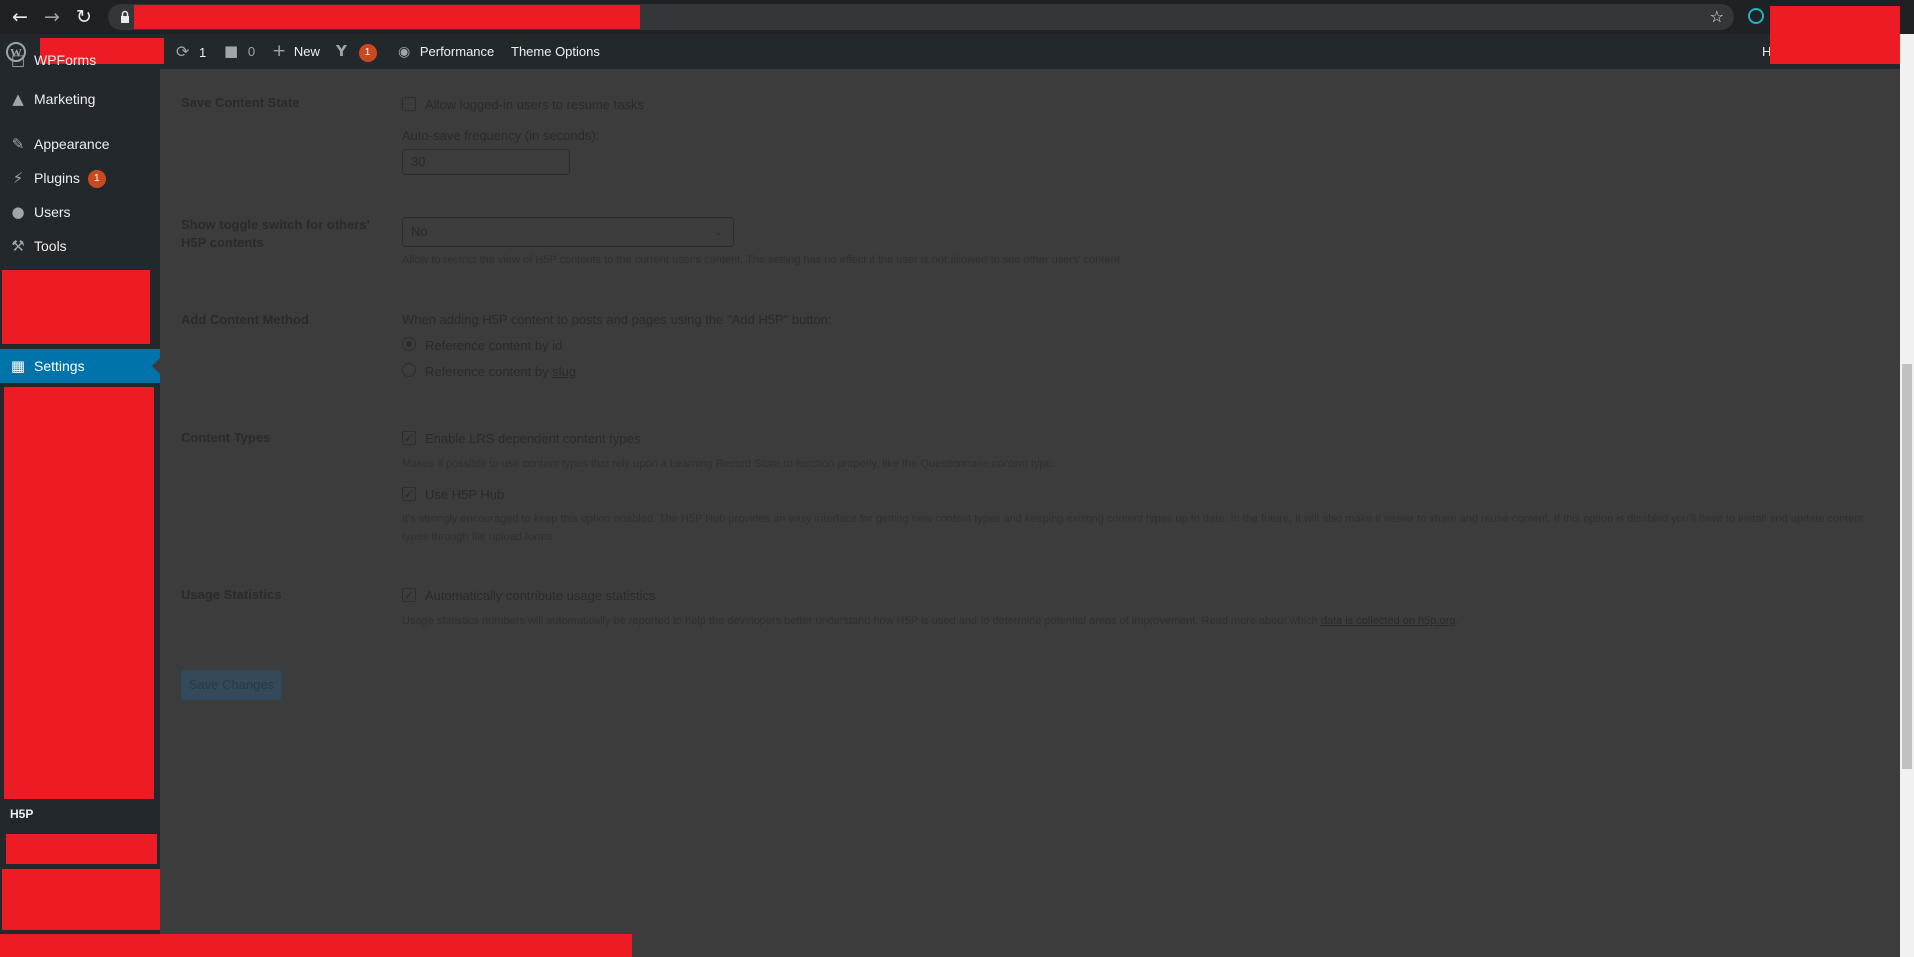  I want to click on sidebar-item-appearance: ✎ Appearance, so click(80, 144).